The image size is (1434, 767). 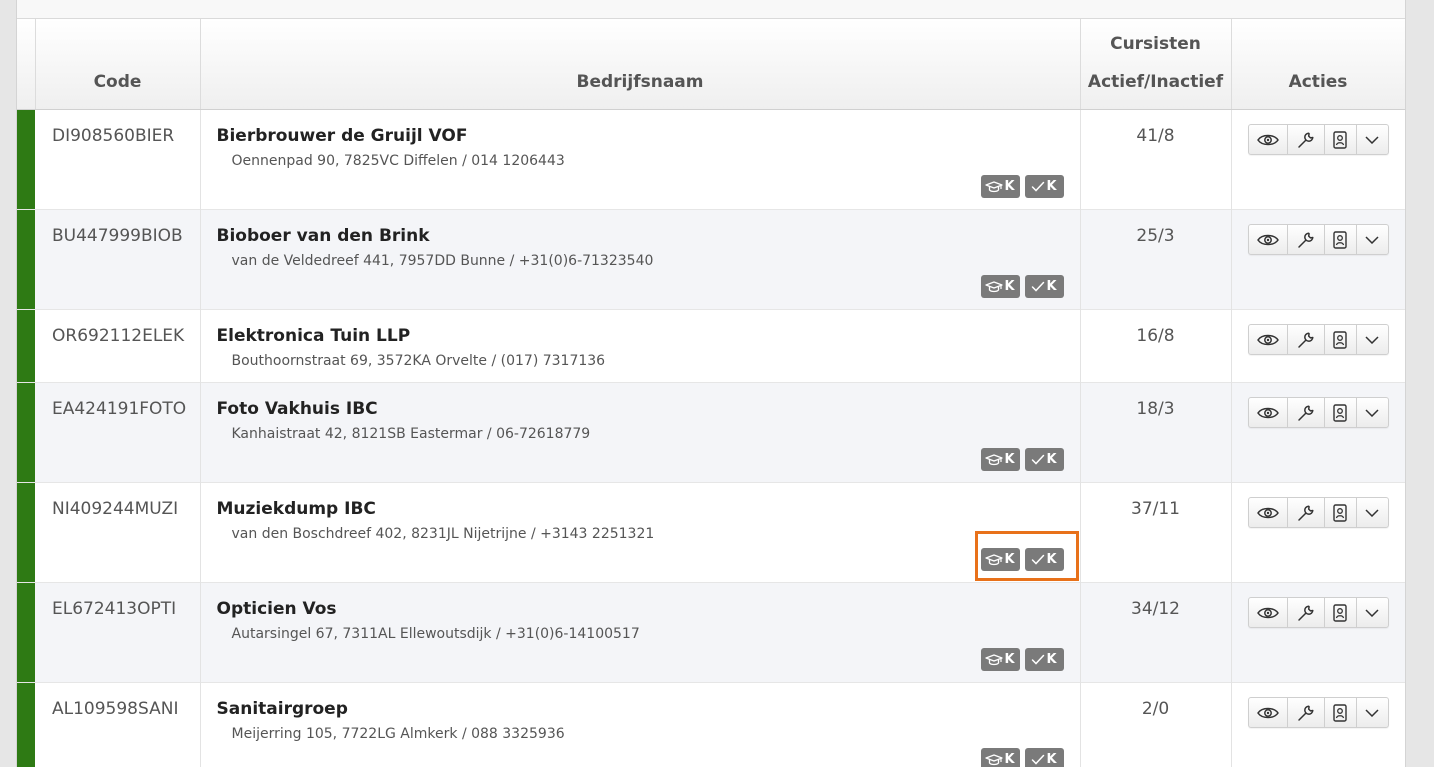 What do you see at coordinates (1051, 286) in the screenshot?
I see `completed-badge-letter: K` at bounding box center [1051, 286].